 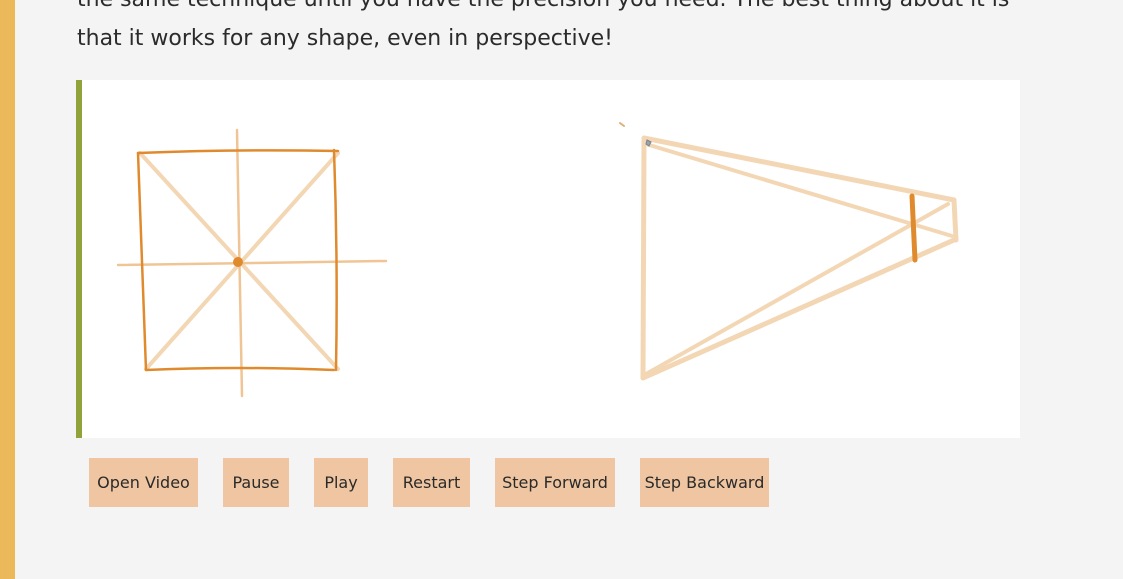 What do you see at coordinates (704, 482) in the screenshot?
I see `step-backward-button: Step Backward` at bounding box center [704, 482].